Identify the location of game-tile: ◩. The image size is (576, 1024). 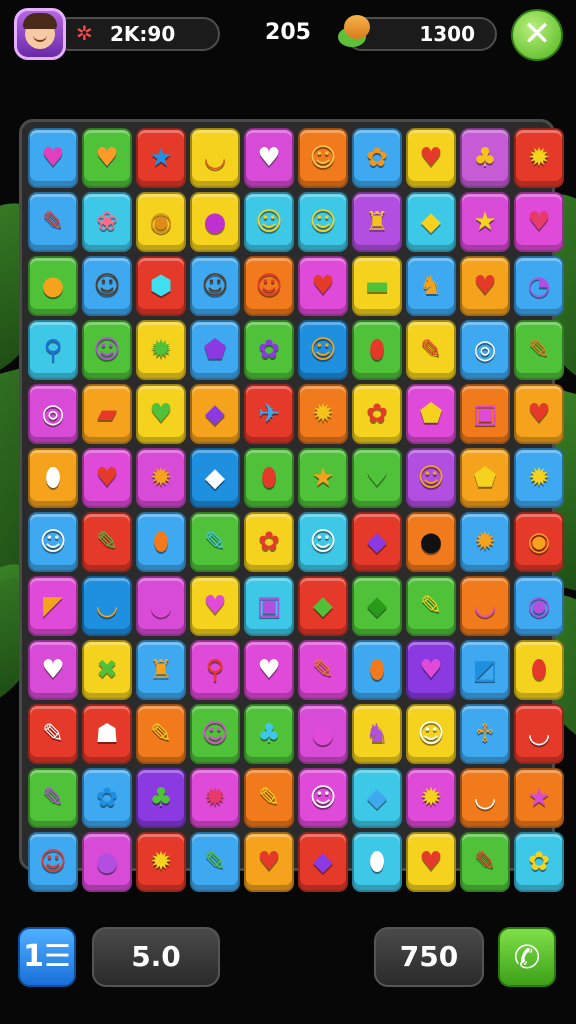
(485, 670).